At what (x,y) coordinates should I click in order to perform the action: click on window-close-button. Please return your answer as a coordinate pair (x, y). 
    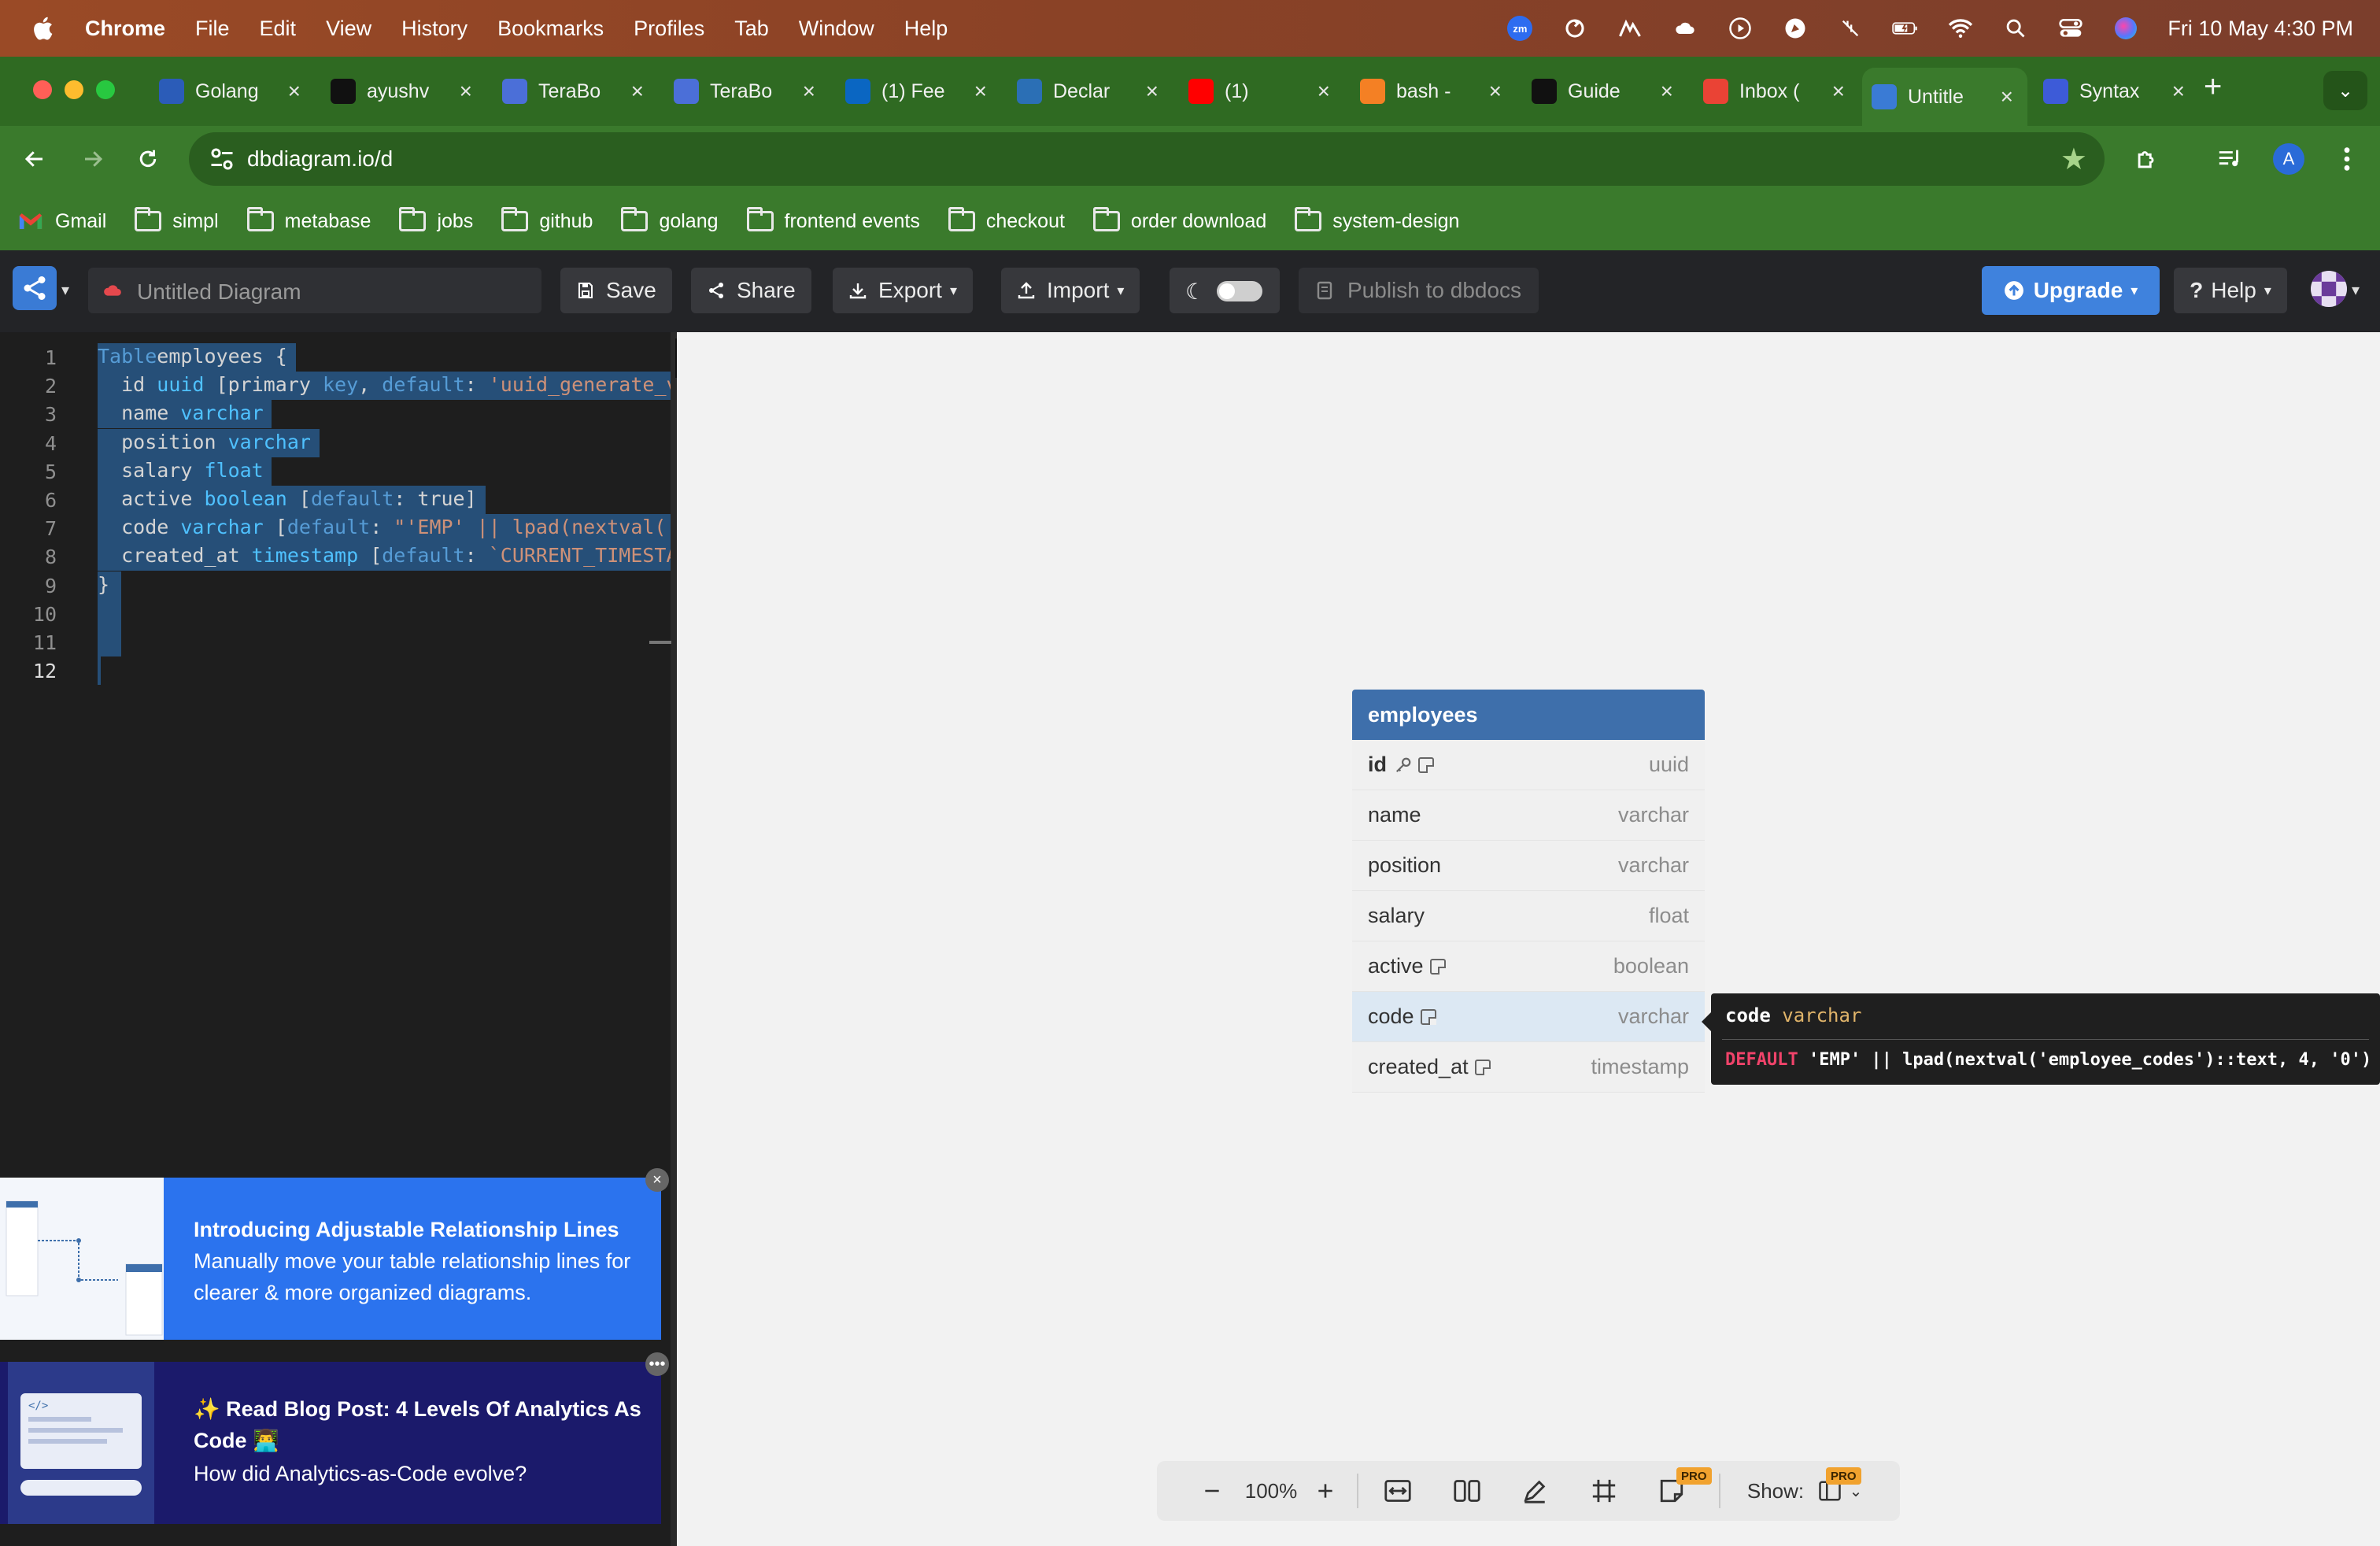
    Looking at the image, I should click on (42, 89).